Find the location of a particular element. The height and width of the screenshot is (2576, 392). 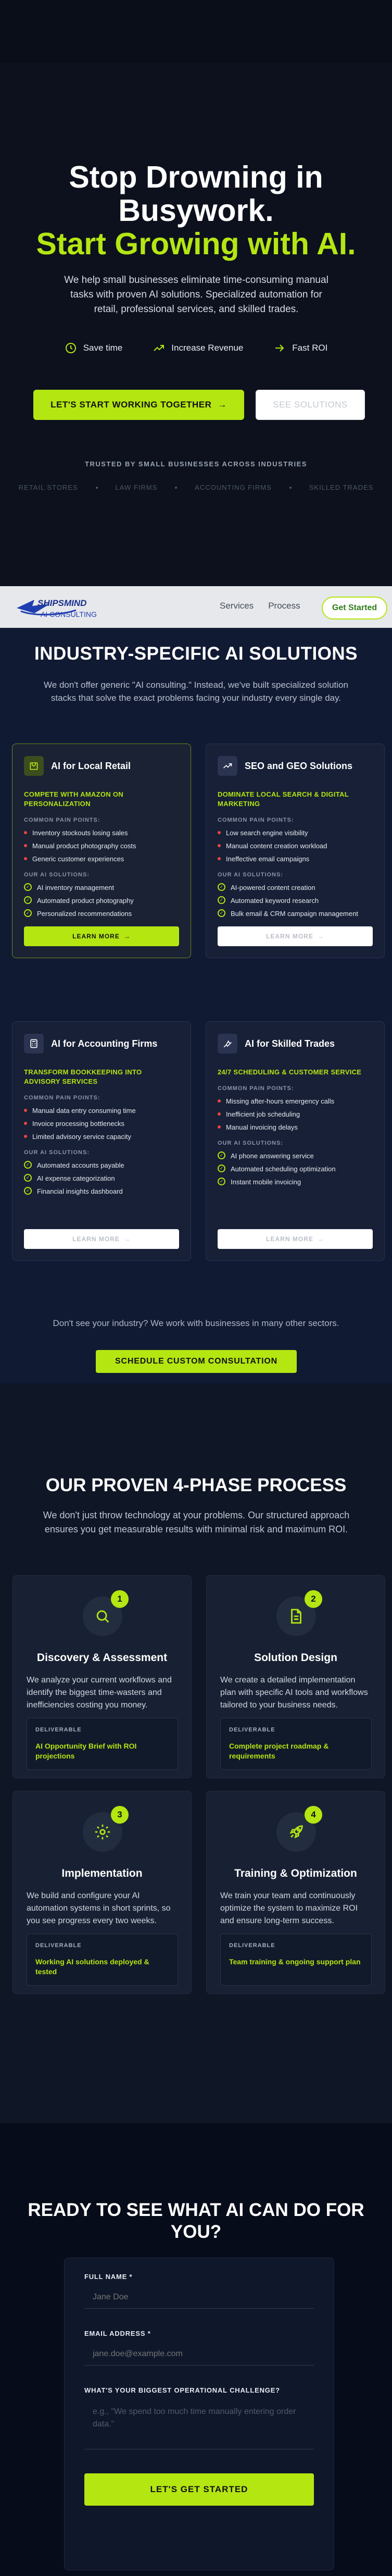

pain-point-text: Manual data entry consuming time is located at coordinates (84, 1110).